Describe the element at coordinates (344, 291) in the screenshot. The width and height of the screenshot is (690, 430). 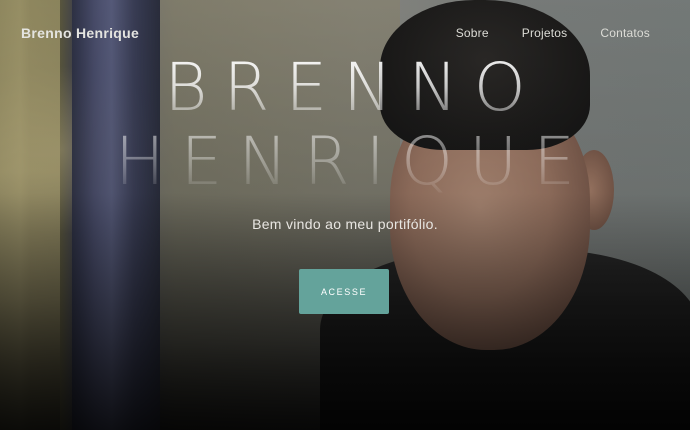
I see `acesse-button: ACESSE` at that location.